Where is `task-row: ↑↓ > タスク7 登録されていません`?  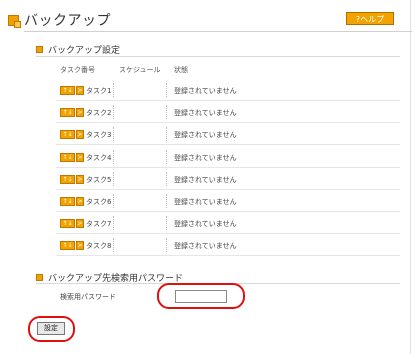
task-row: ↑↓ > タスク7 登録されていません is located at coordinates (218, 223).